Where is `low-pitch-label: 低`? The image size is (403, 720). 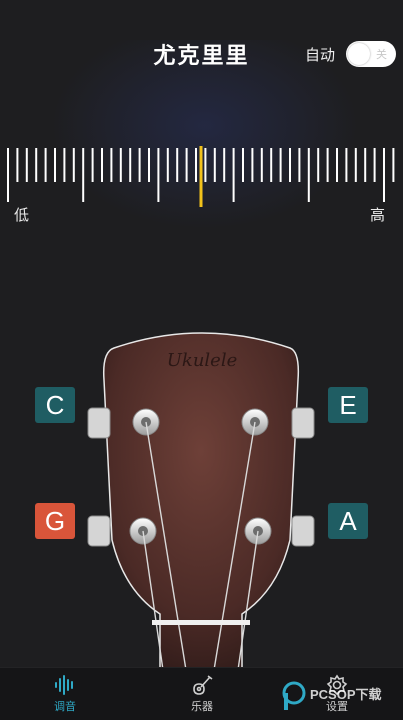
low-pitch-label: 低 is located at coordinates (22, 215).